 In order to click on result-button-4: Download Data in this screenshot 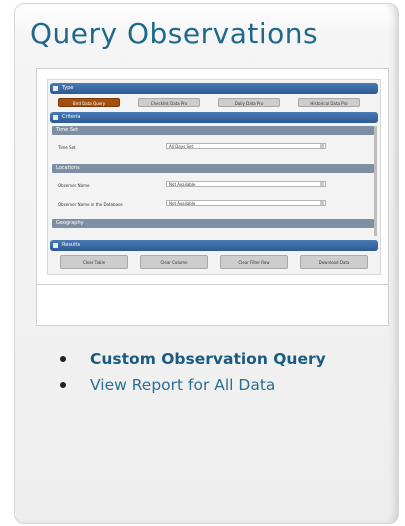, I will do `click(334, 262)`.